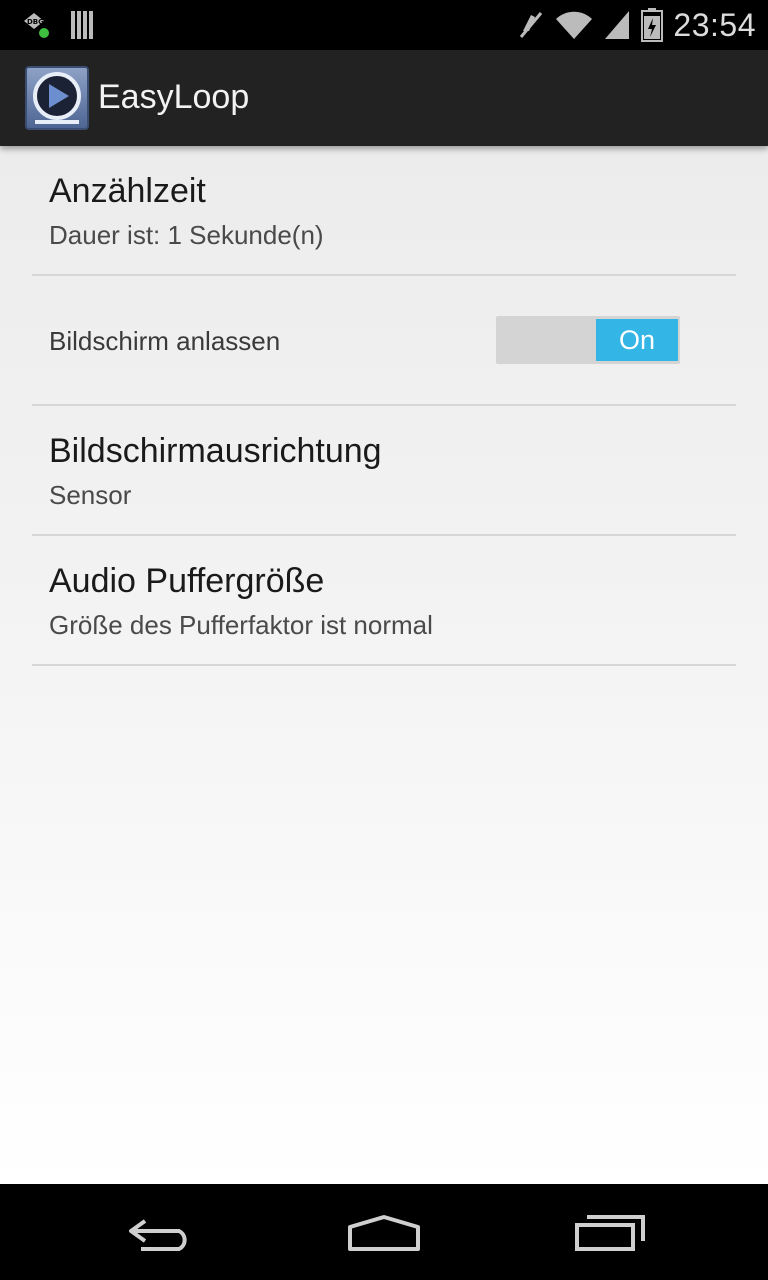 Image resolution: width=768 pixels, height=1280 pixels. Describe the element at coordinates (127, 191) in the screenshot. I see `pref-title: Anzählzeit` at that location.